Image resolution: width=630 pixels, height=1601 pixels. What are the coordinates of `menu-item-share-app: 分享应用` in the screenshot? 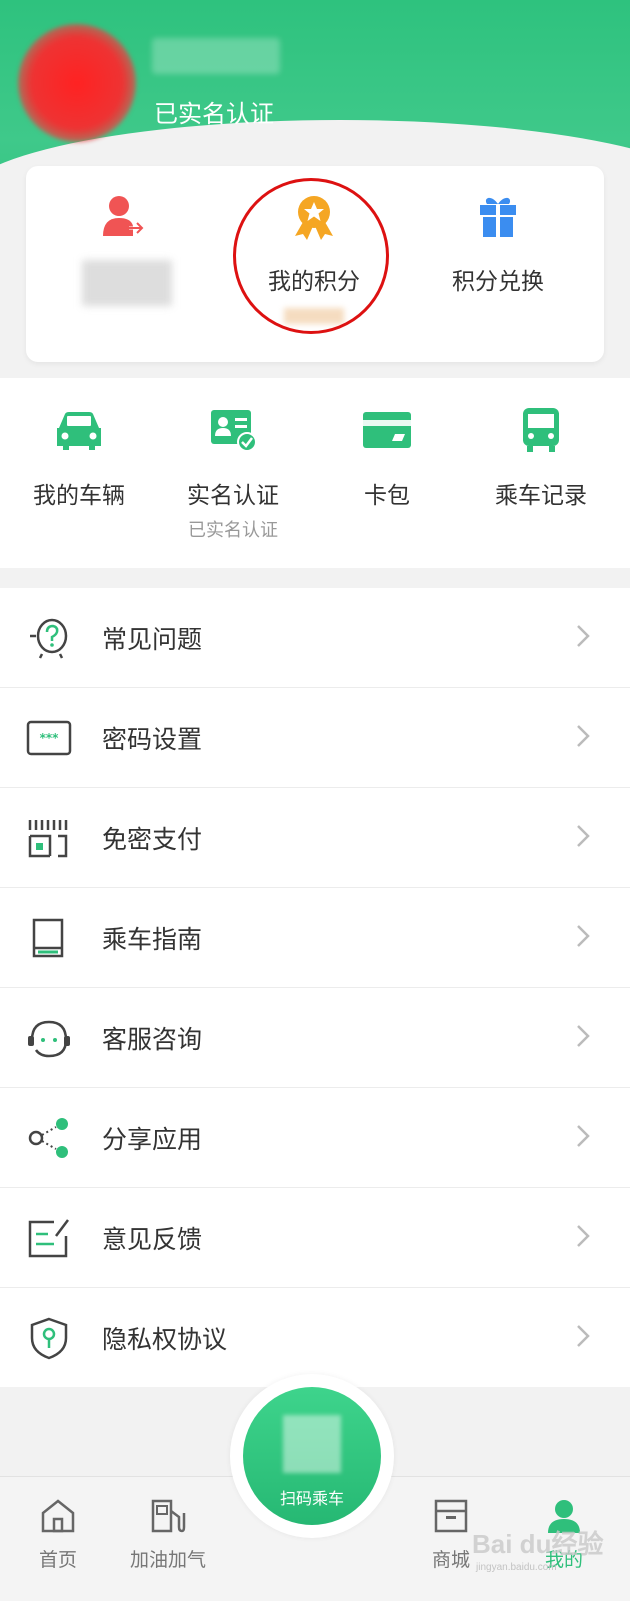 It's located at (315, 1138).